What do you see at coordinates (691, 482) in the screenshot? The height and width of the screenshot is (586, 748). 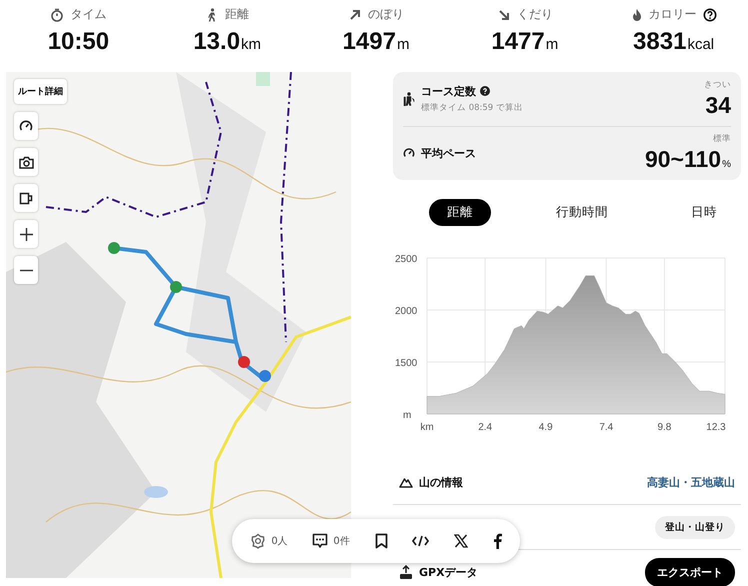 I see `mountain-link: 高妻山・五地蔵山` at bounding box center [691, 482].